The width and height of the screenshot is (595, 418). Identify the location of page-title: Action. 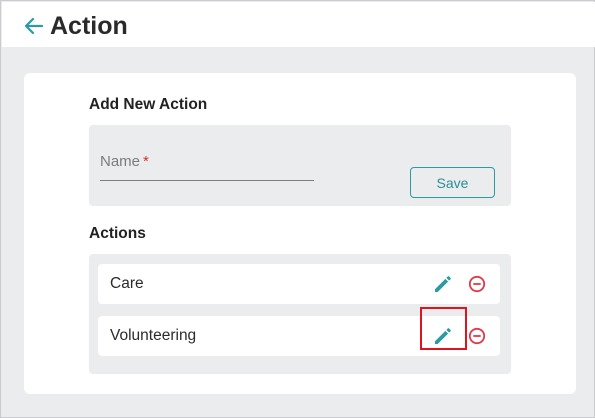
(89, 26).